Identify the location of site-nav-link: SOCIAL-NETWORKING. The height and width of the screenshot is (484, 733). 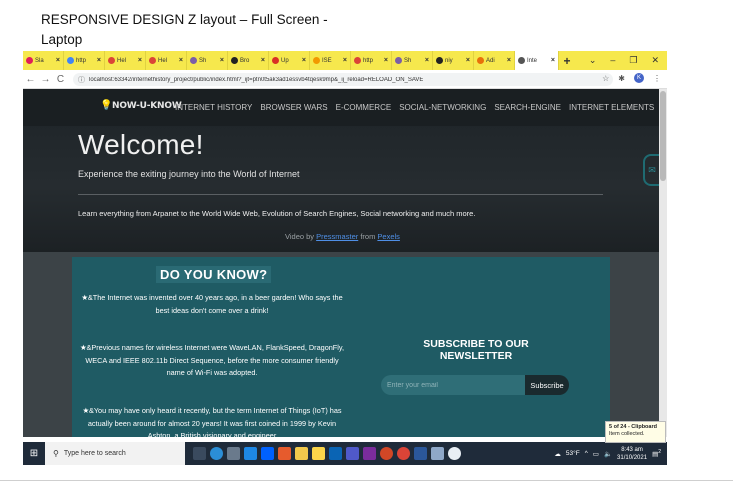
(442, 107).